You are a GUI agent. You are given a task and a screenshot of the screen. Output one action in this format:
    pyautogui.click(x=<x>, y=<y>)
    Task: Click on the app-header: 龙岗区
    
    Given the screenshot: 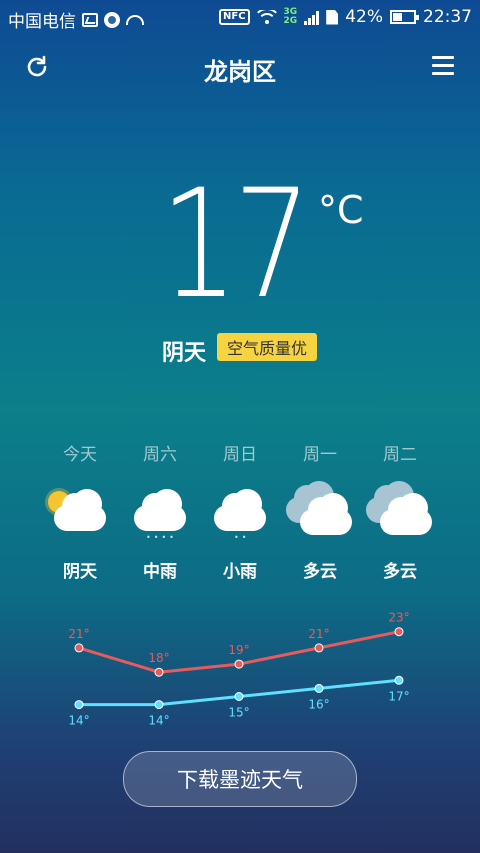 What is the action you would take?
    pyautogui.click(x=240, y=68)
    